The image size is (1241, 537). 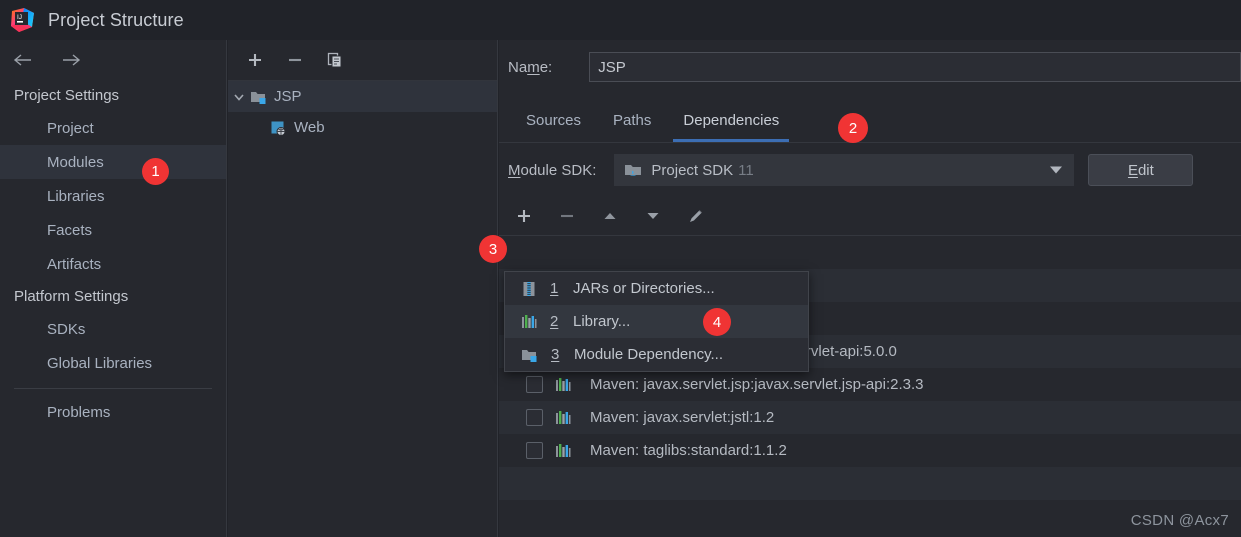 I want to click on module-tabs: Sources Paths Dependencies, so click(x=870, y=118).